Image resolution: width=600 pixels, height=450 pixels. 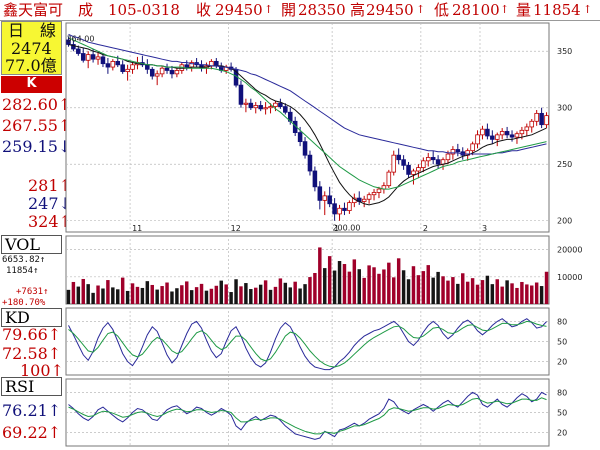 What do you see at coordinates (569, 250) in the screenshot?
I see `vol-y-tick-label: 20000` at bounding box center [569, 250].